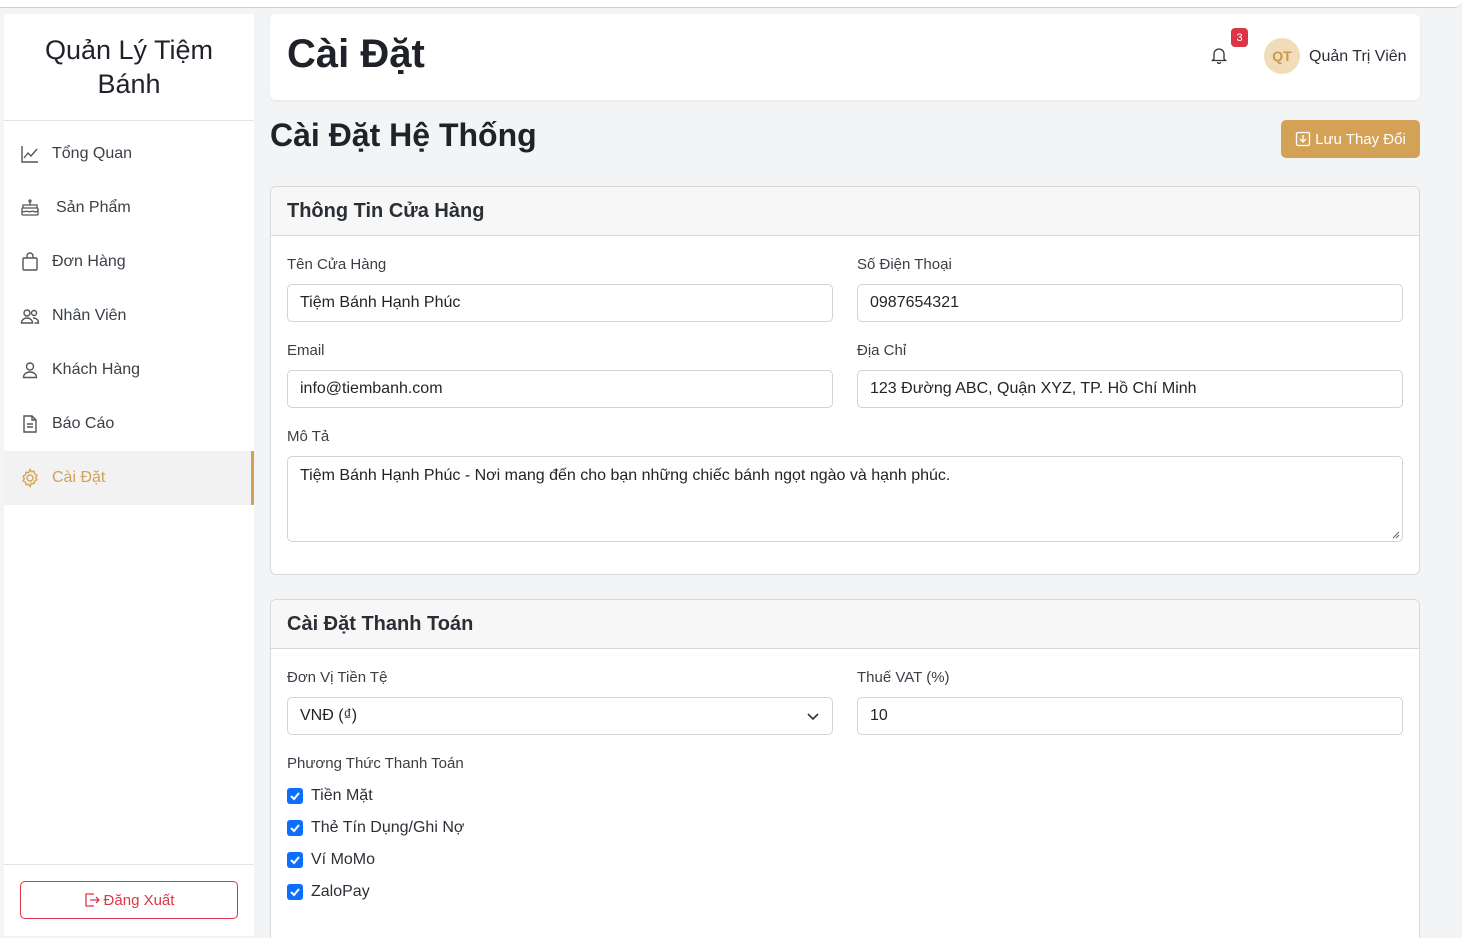 This screenshot has height=938, width=1462. I want to click on vat-input: 10, so click(1130, 716).